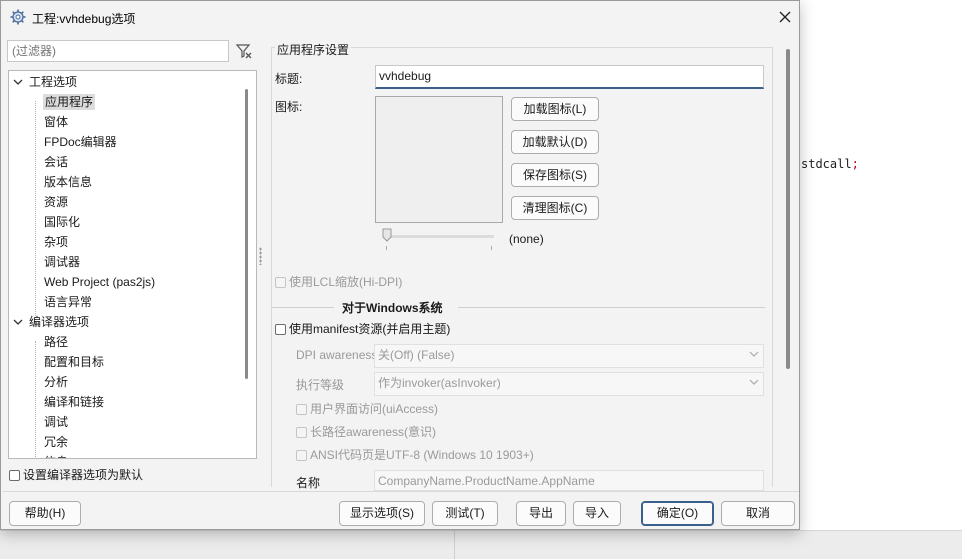 The width and height of the screenshot is (962, 559). I want to click on background-statusbar, so click(481, 544).